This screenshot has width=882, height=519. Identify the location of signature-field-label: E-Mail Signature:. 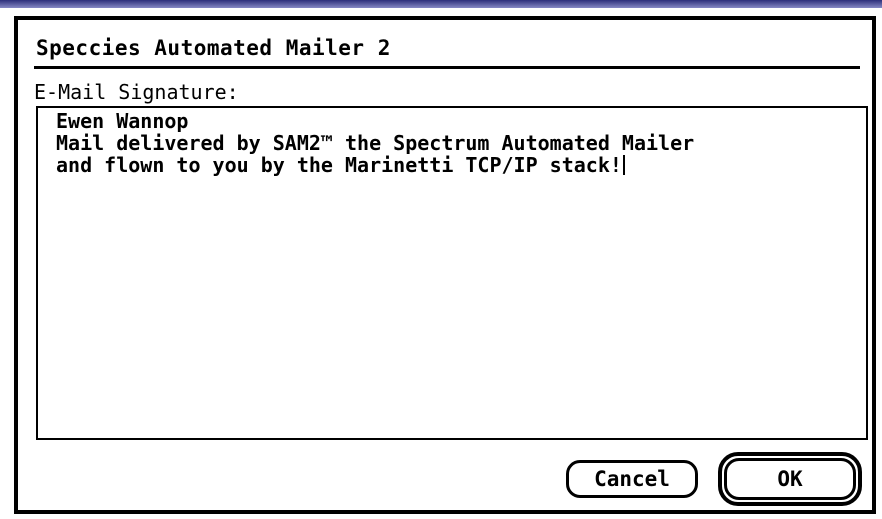
(136, 92).